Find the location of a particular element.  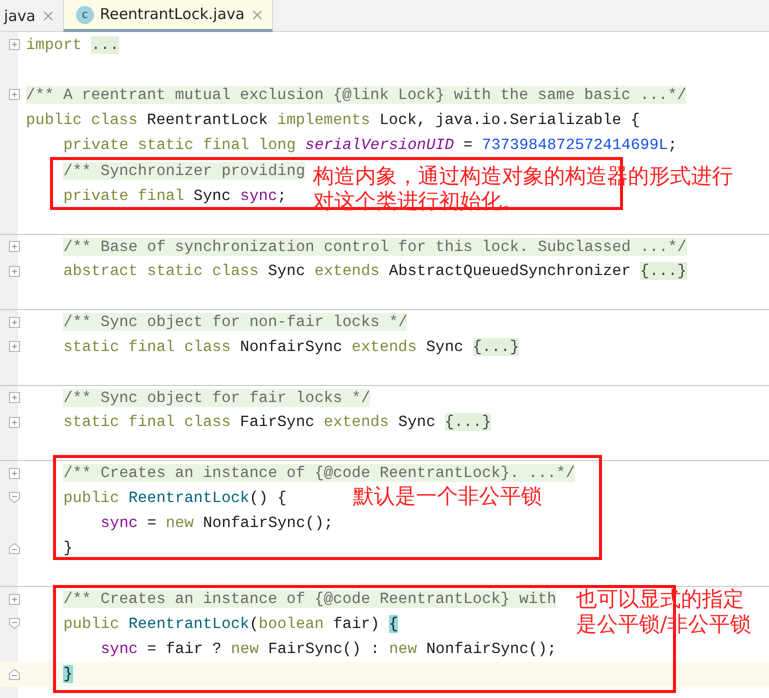

class-file-icon: c is located at coordinates (85, 15).